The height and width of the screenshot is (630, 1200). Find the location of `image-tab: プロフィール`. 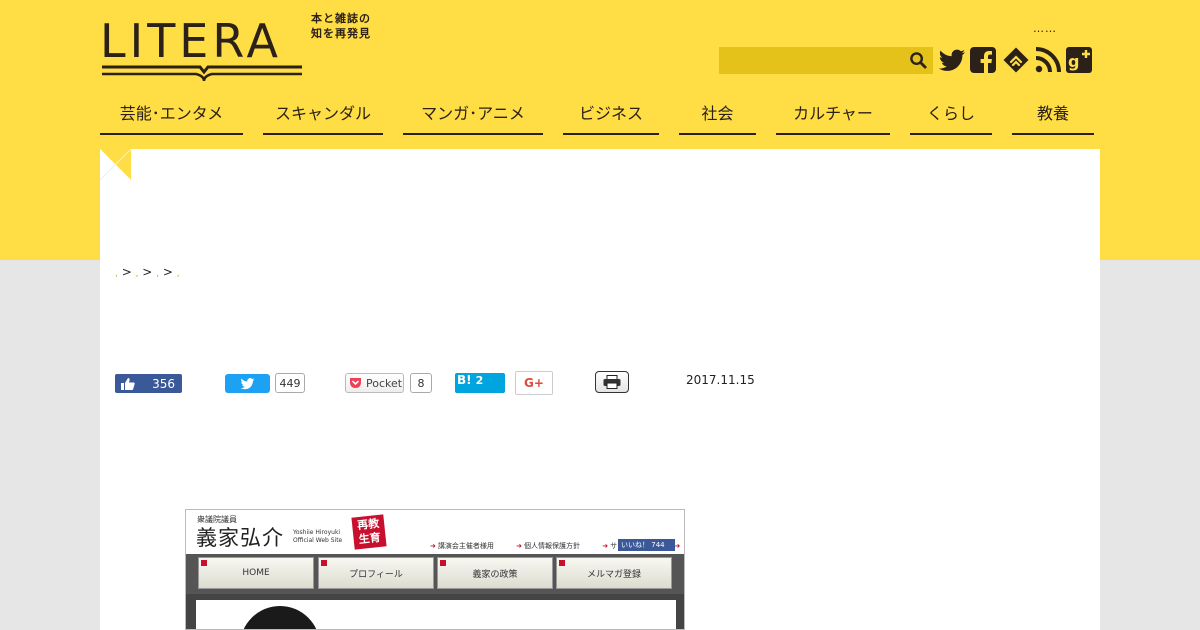

image-tab: プロフィール is located at coordinates (376, 573).